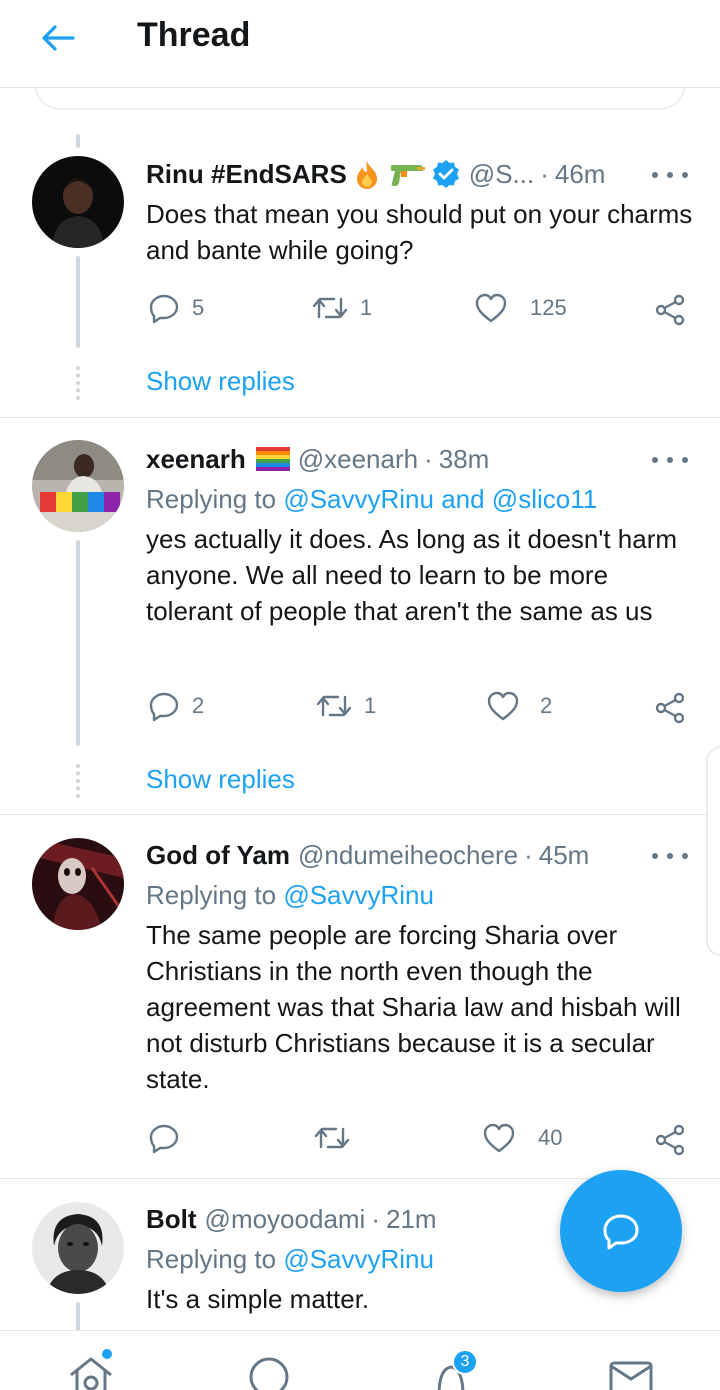 The height and width of the screenshot is (1390, 720). I want to click on back-button, so click(58, 38).